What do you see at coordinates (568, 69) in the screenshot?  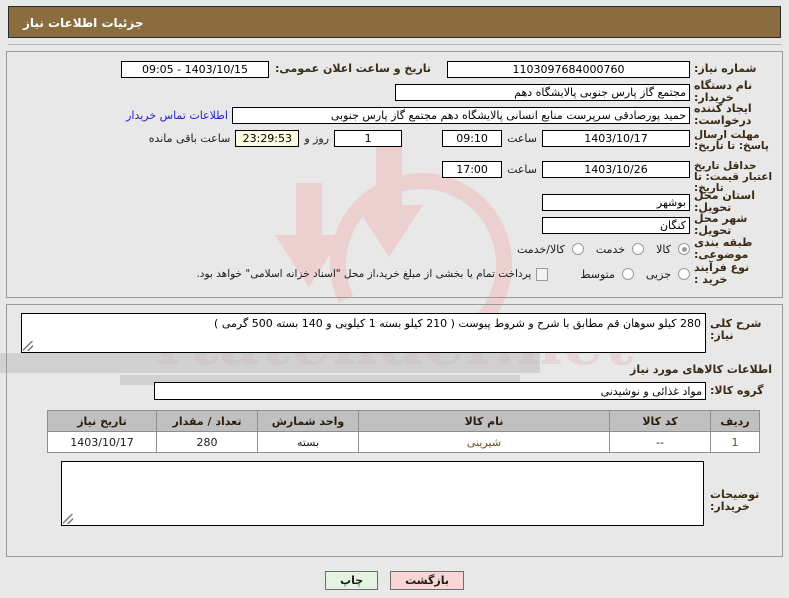 I see `need-number-value: 1103097684000760` at bounding box center [568, 69].